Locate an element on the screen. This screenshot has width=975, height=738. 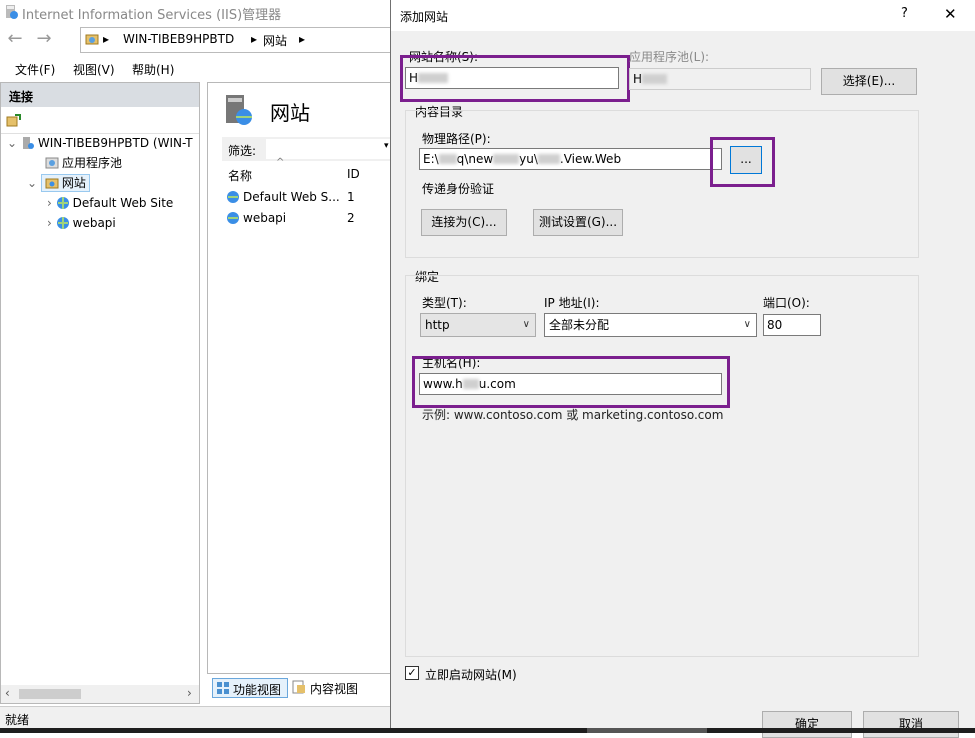
scrollbar-thumb is located at coordinates (50, 694).